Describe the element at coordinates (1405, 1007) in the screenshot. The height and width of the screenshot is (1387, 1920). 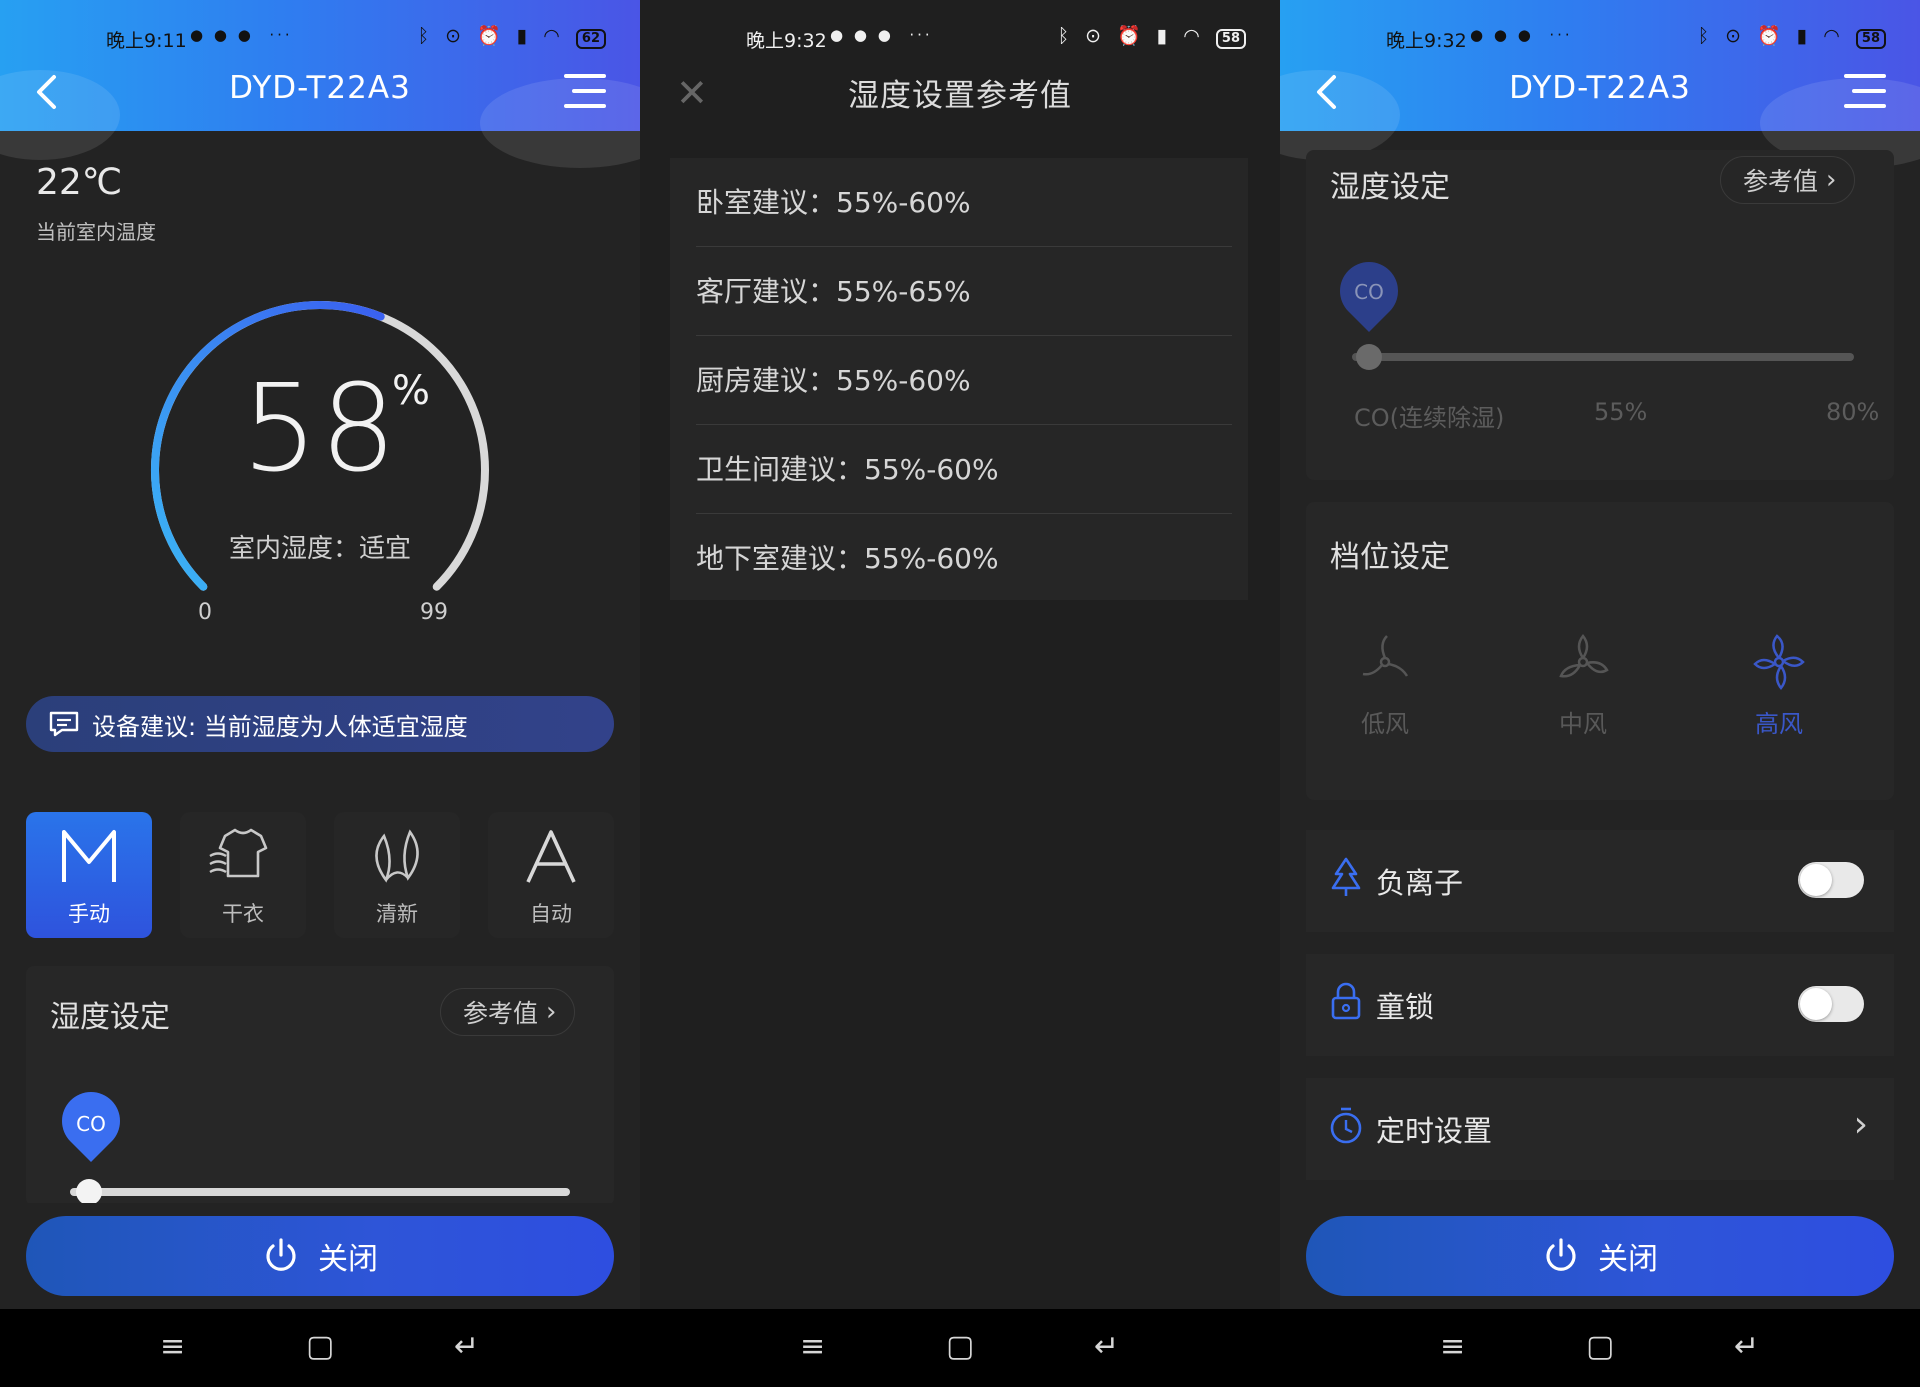
I see `child-lock-label: 童锁` at that location.